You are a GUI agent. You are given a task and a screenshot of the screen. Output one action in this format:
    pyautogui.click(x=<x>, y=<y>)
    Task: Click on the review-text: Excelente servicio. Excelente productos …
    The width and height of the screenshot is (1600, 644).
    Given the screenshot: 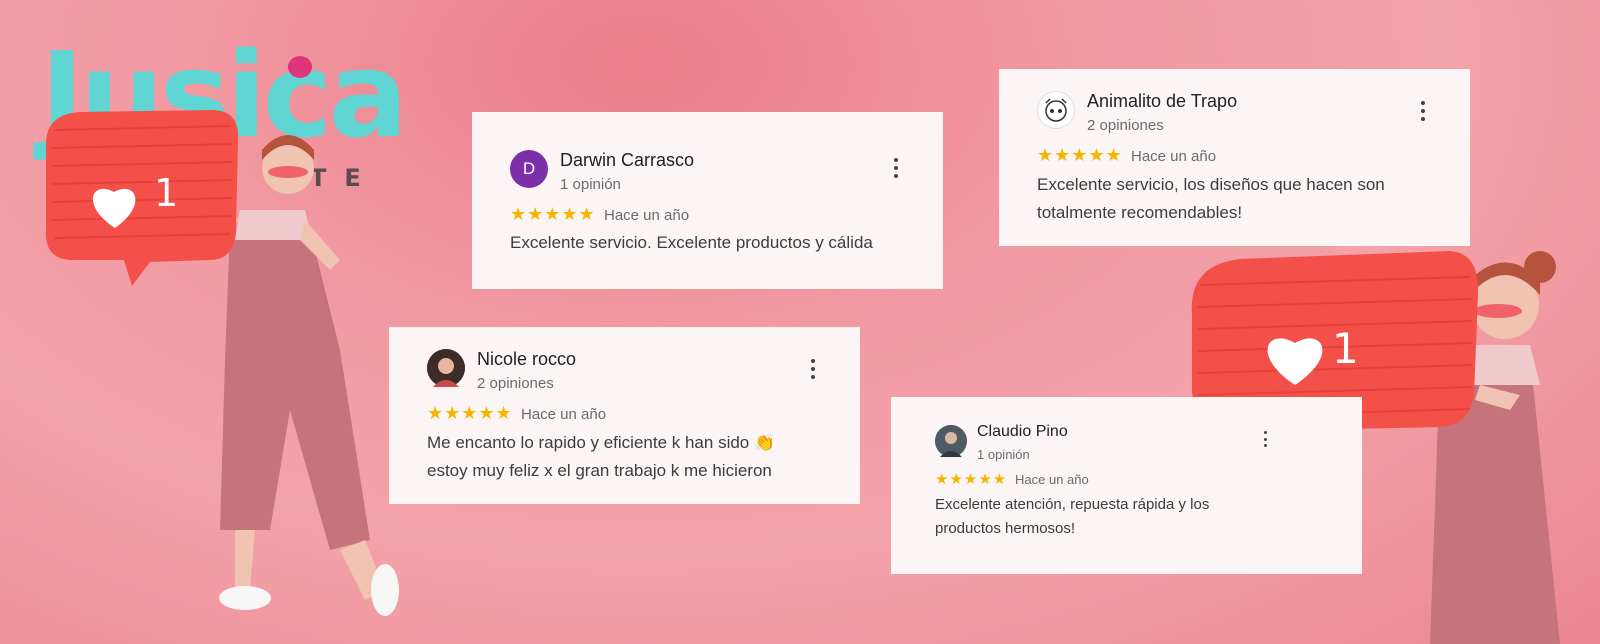 What is the action you would take?
    pyautogui.click(x=691, y=242)
    